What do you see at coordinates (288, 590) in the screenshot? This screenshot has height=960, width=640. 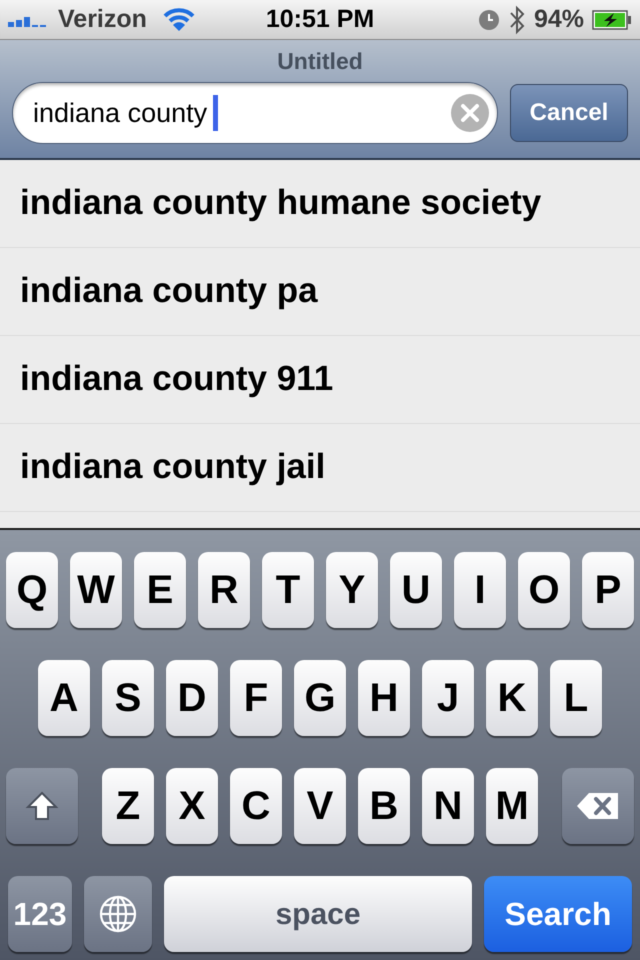 I see `key: T` at bounding box center [288, 590].